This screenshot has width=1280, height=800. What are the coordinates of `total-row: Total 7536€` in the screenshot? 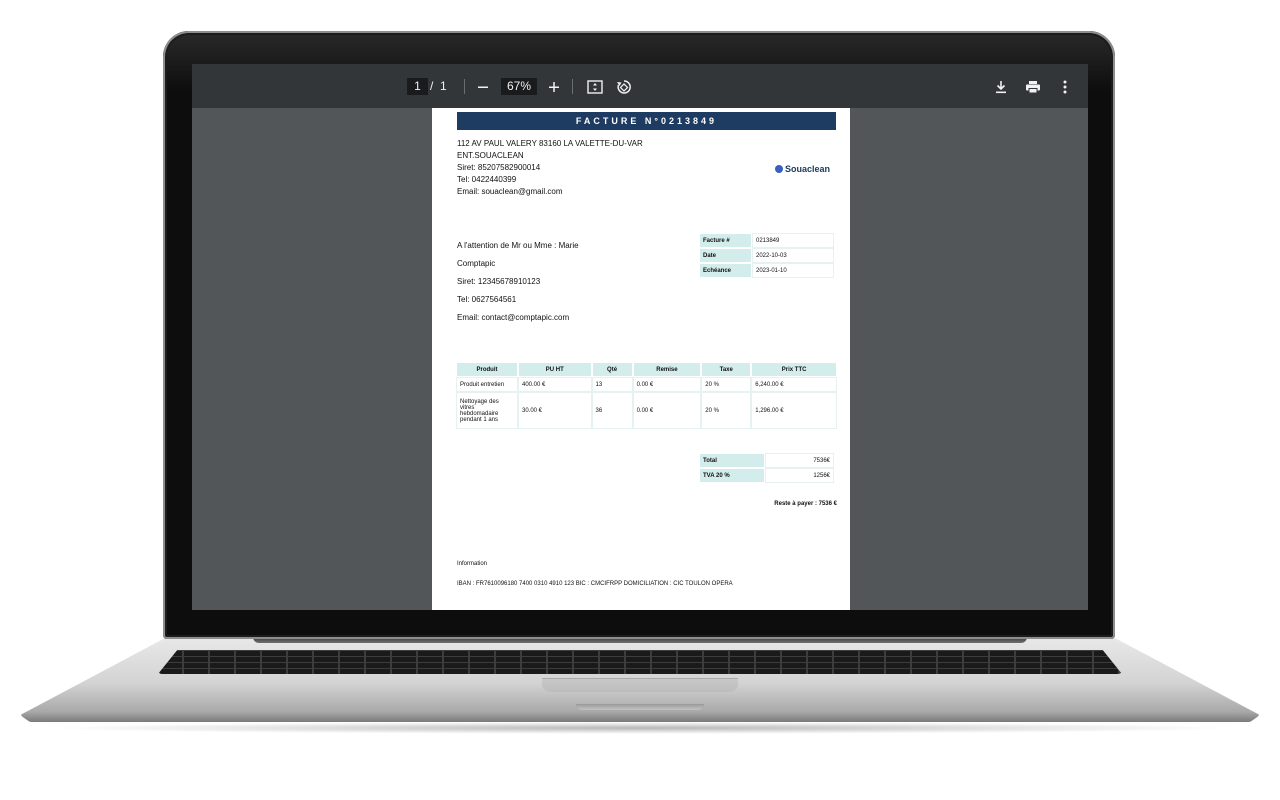 It's located at (766, 460).